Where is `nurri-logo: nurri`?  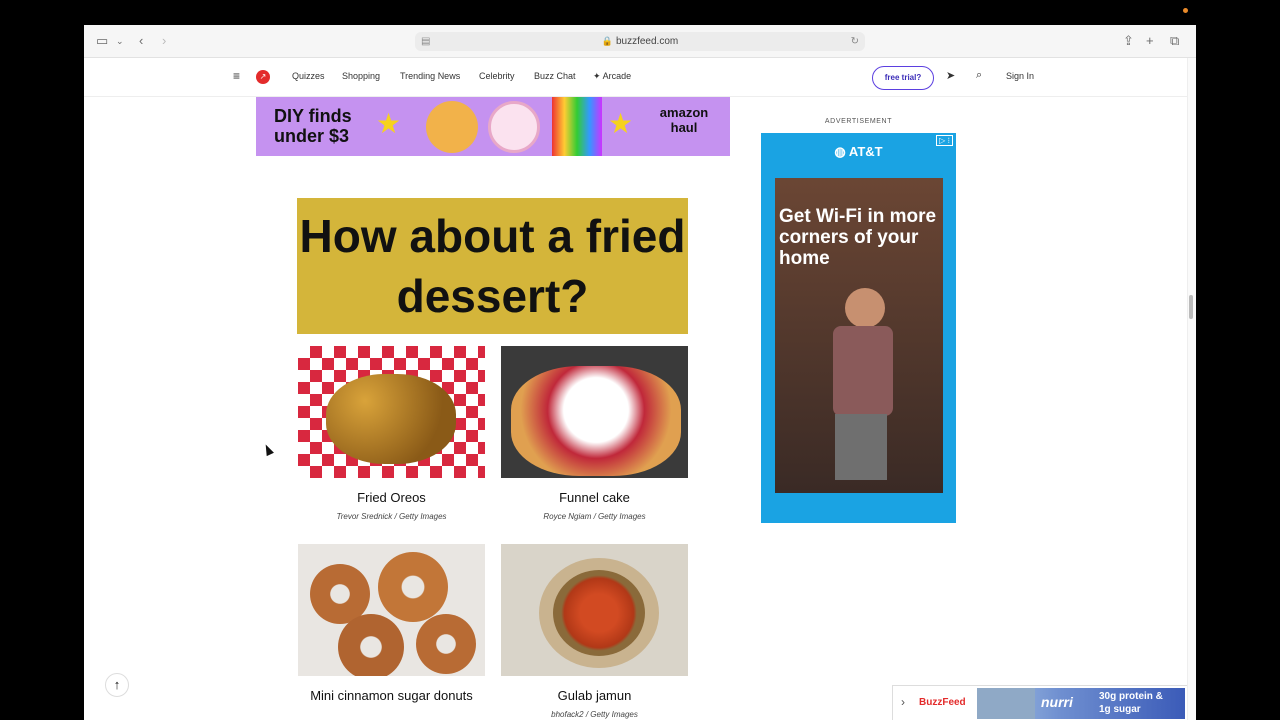 nurri-logo: nurri is located at coordinates (1057, 702).